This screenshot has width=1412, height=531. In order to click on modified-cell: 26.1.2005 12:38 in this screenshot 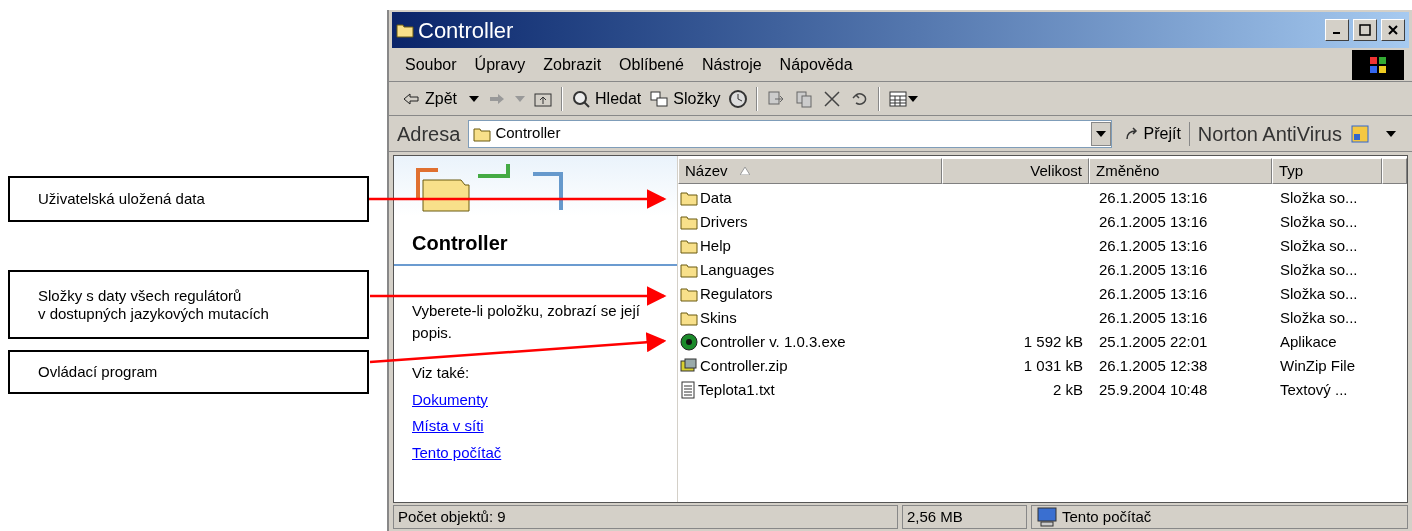, I will do `click(1153, 365)`.